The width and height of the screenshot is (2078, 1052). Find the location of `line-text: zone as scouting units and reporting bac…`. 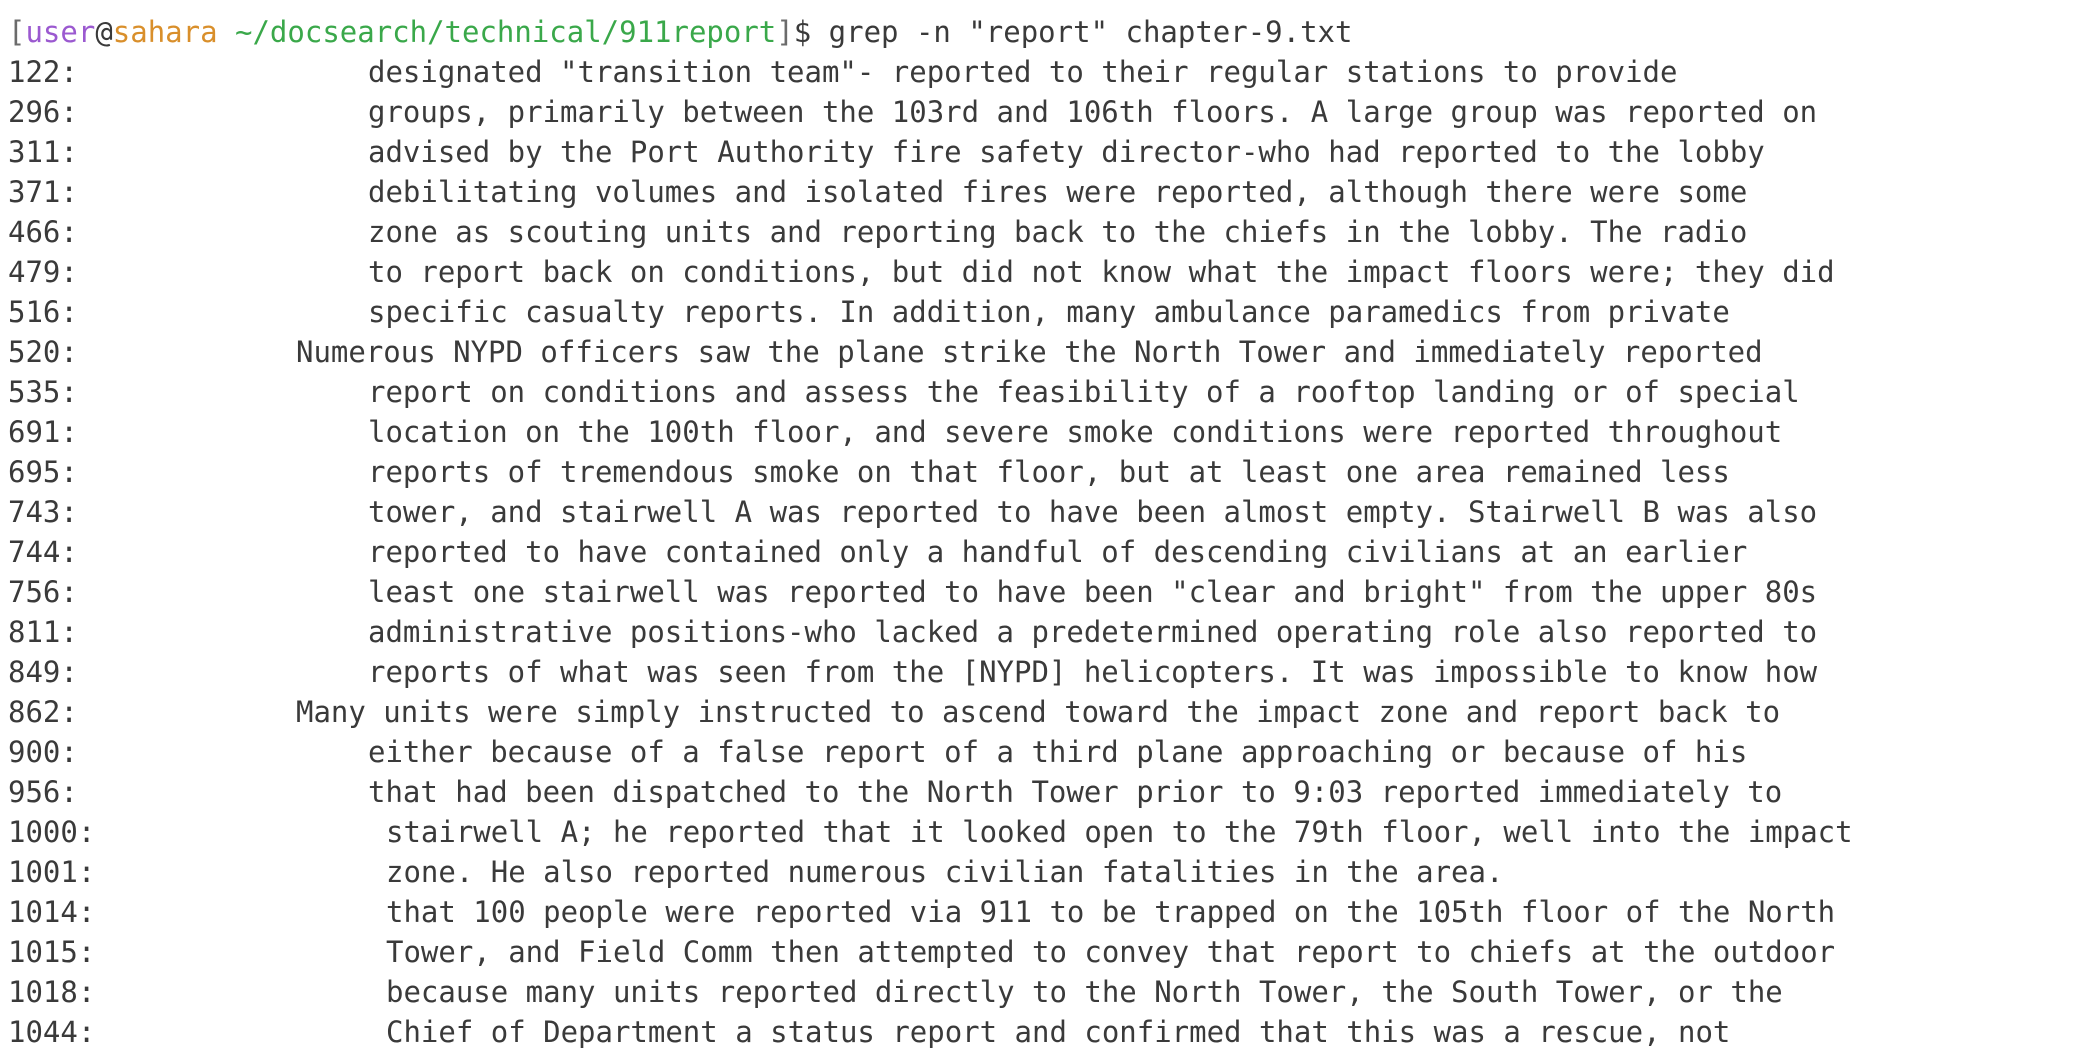

line-text: zone as scouting units and reporting bac… is located at coordinates (1058, 232).